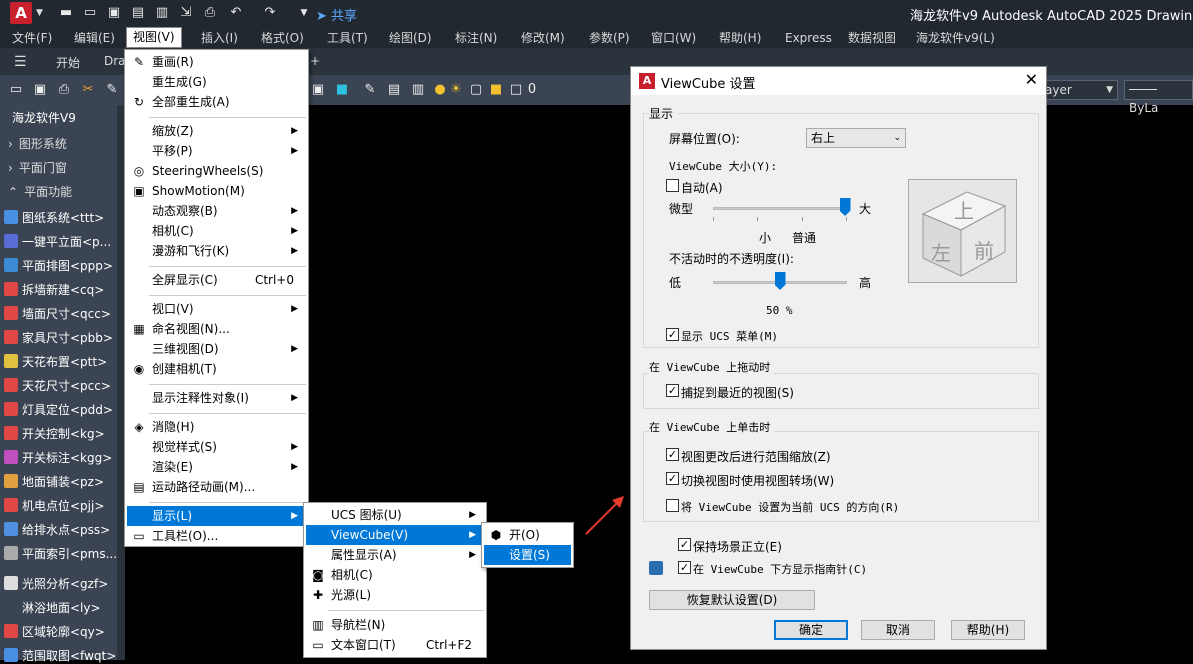 The image size is (1193, 664). Describe the element at coordinates (37, 167) in the screenshot. I see `palette-section: › 平面门窗` at that location.